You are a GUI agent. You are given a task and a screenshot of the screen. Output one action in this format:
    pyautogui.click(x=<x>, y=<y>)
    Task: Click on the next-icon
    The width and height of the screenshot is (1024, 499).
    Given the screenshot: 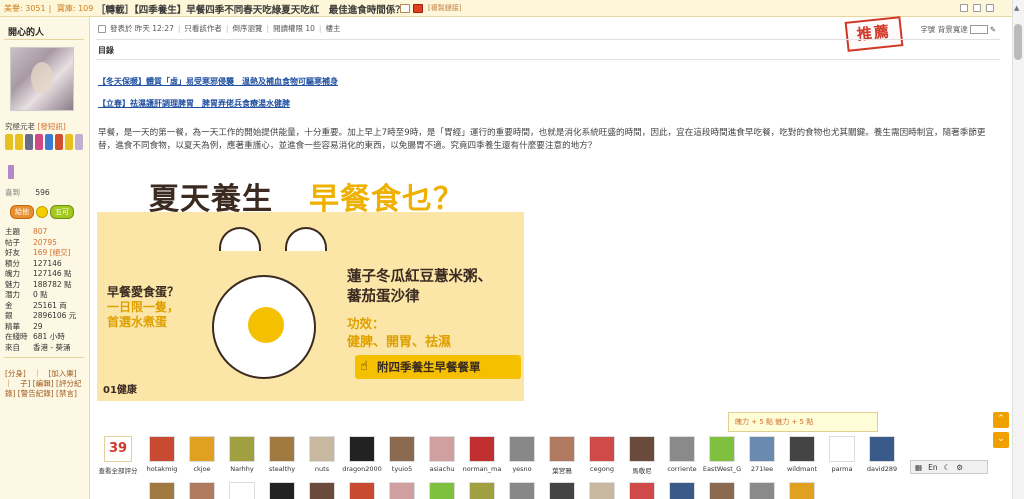 What is the action you would take?
    pyautogui.click(x=990, y=8)
    